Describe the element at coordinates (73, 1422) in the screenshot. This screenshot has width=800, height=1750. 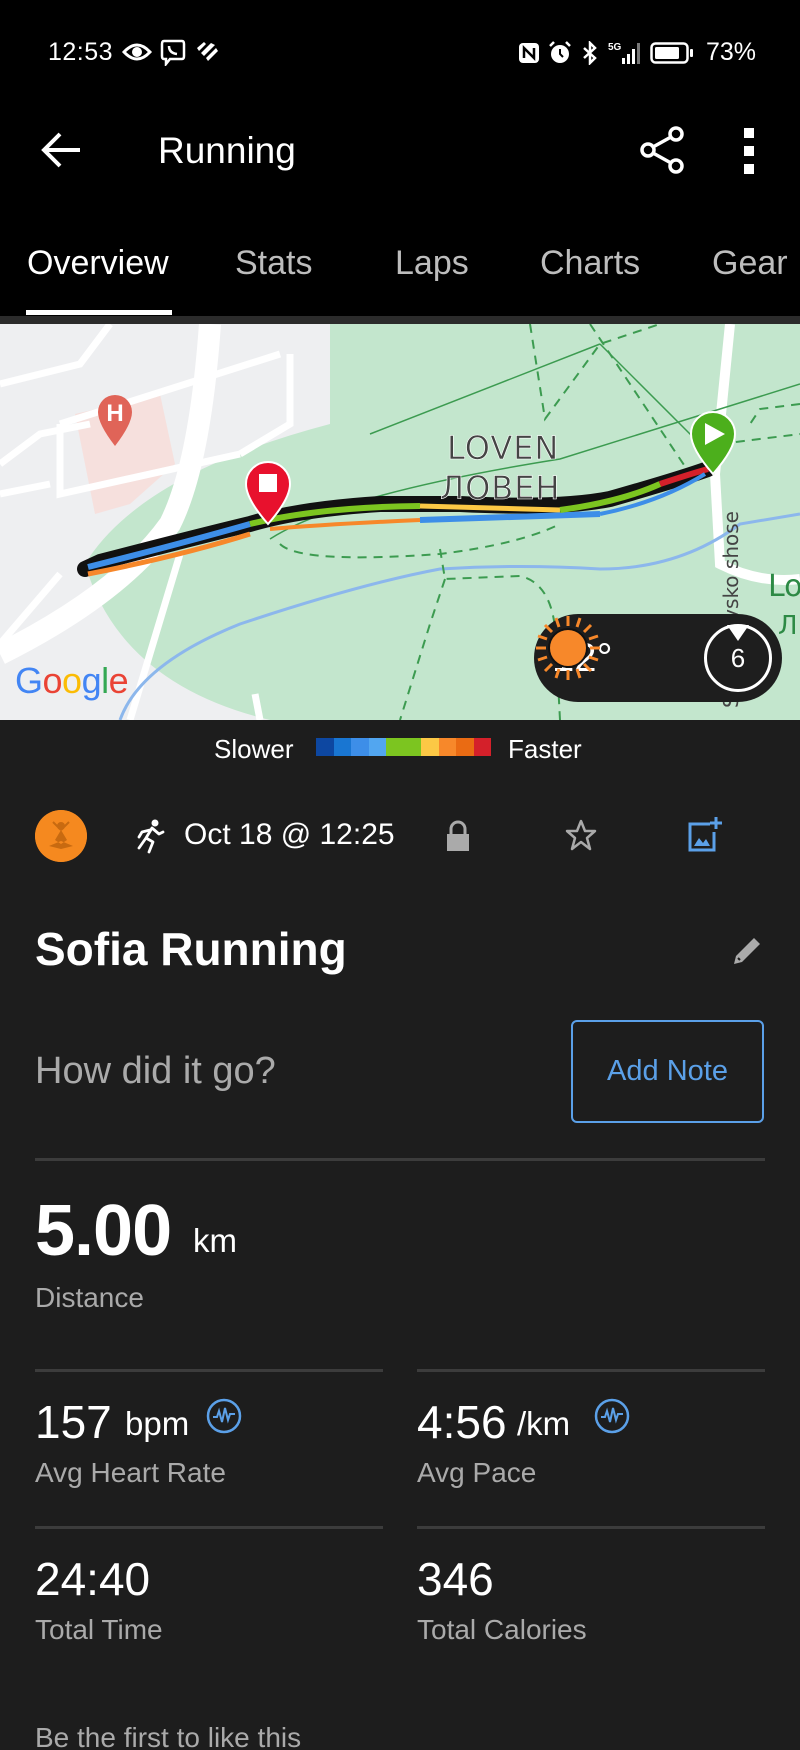
I see `avg-heart-rate-value: 157` at that location.